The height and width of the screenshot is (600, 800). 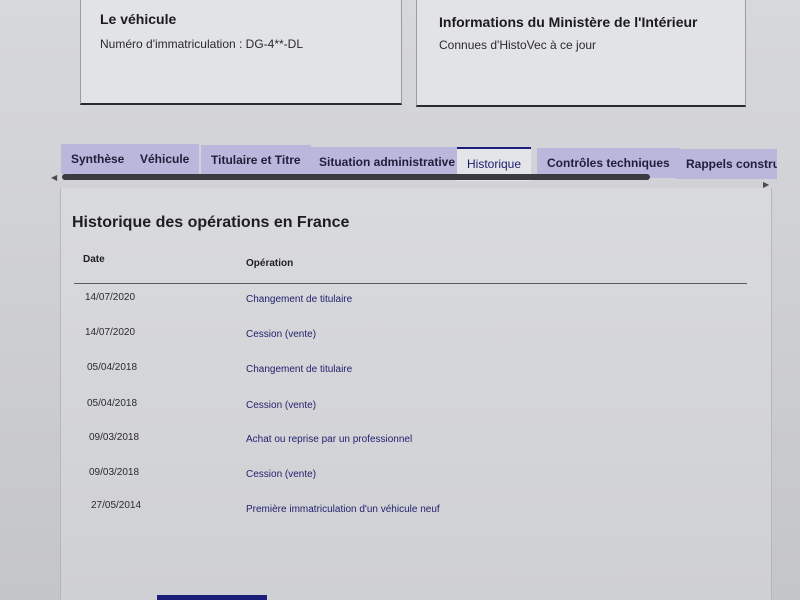 I want to click on history-title: Historique des opérations en France, so click(x=211, y=222).